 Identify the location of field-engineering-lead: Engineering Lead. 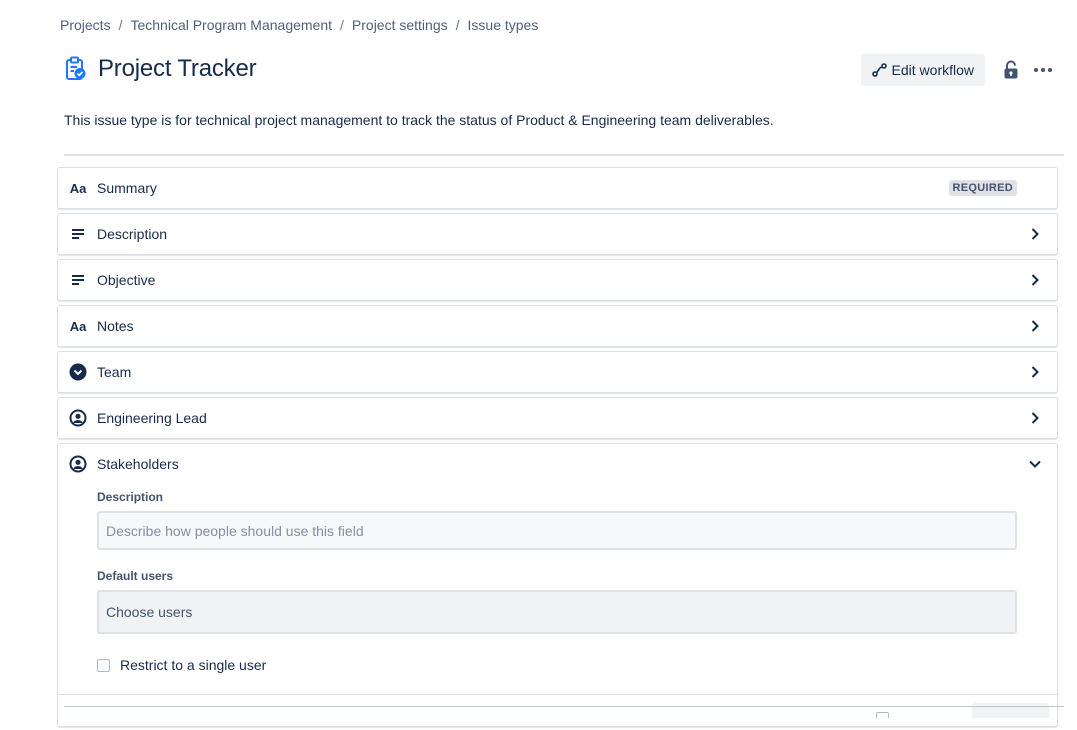
(557, 418).